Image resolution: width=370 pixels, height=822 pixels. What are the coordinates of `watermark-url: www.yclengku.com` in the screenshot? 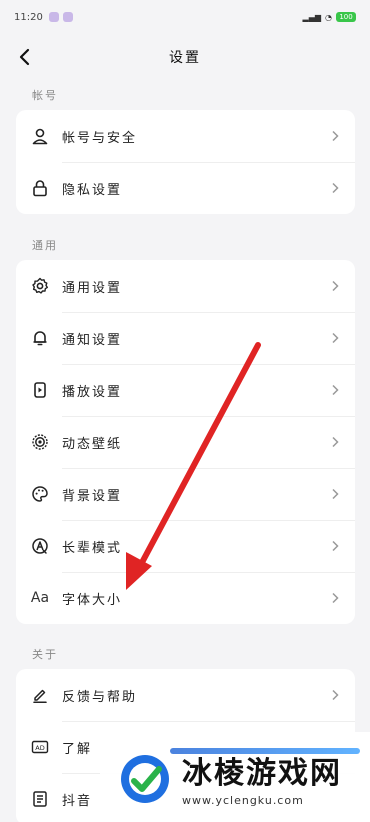 It's located at (243, 800).